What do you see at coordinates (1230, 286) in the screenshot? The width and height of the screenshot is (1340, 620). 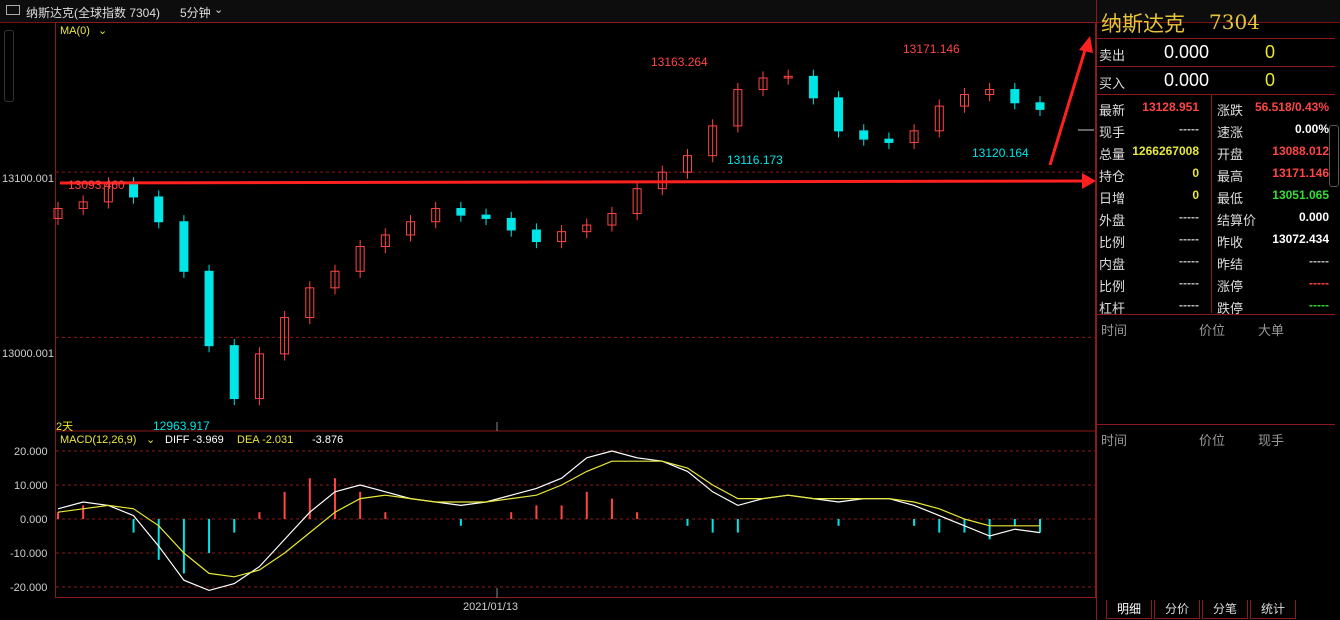 I see `quote-key: 涨停` at bounding box center [1230, 286].